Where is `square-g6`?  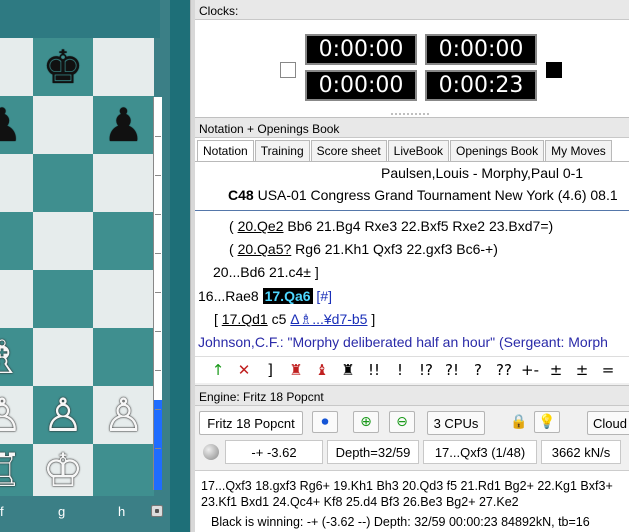
square-g6 is located at coordinates (63, 183).